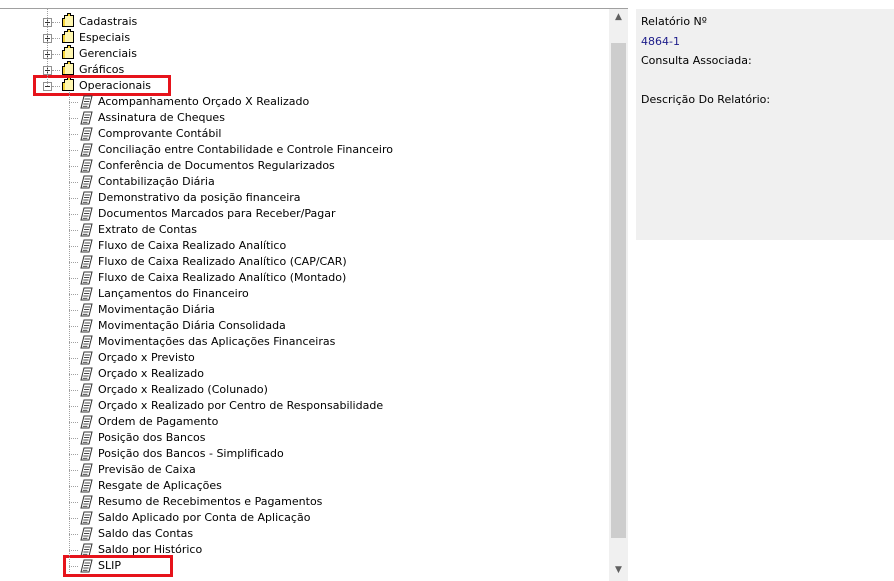  Describe the element at coordinates (304, 566) in the screenshot. I see `tree-report-item: SLIP` at that location.